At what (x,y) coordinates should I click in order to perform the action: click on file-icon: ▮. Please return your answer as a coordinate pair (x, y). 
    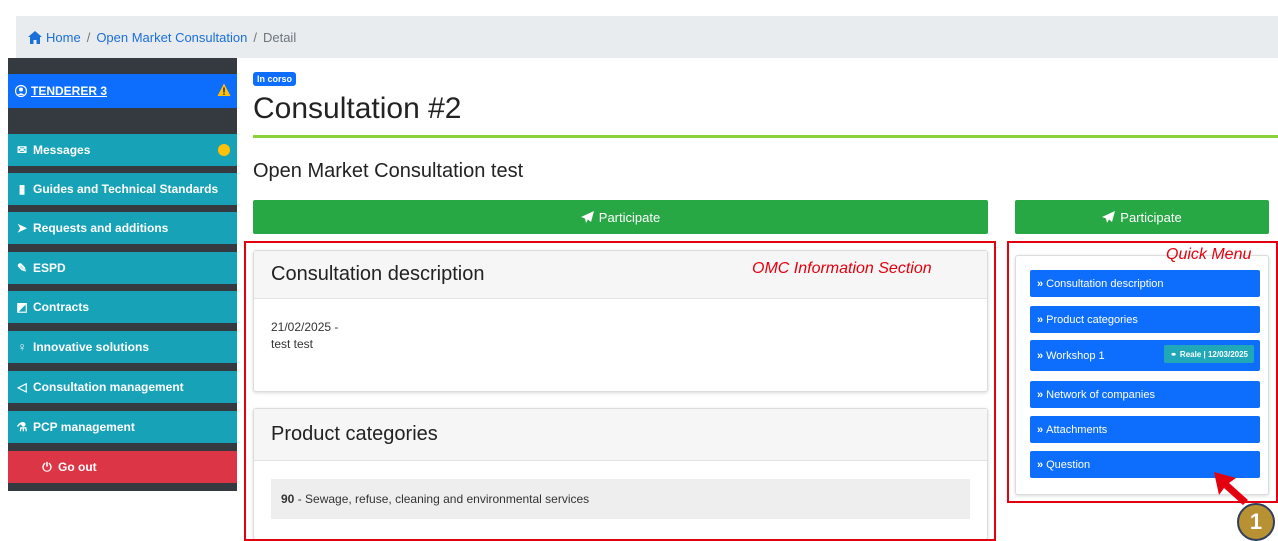
    Looking at the image, I should click on (22, 189).